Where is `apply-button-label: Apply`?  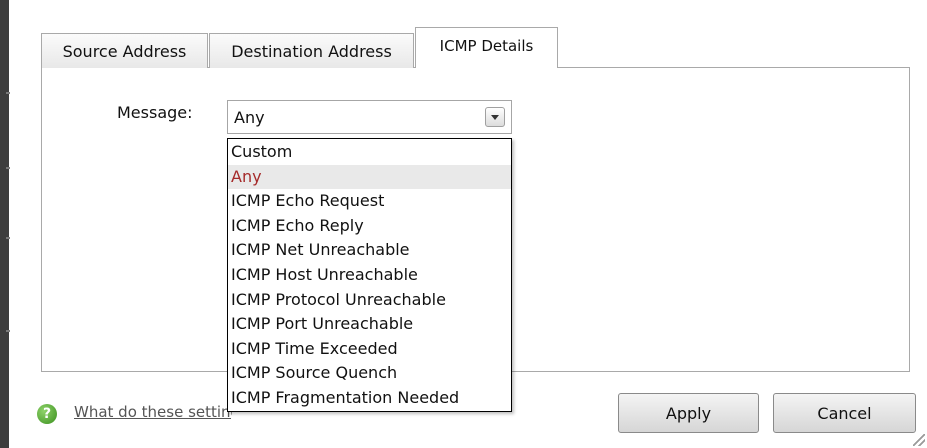
apply-button-label: Apply is located at coordinates (688, 413).